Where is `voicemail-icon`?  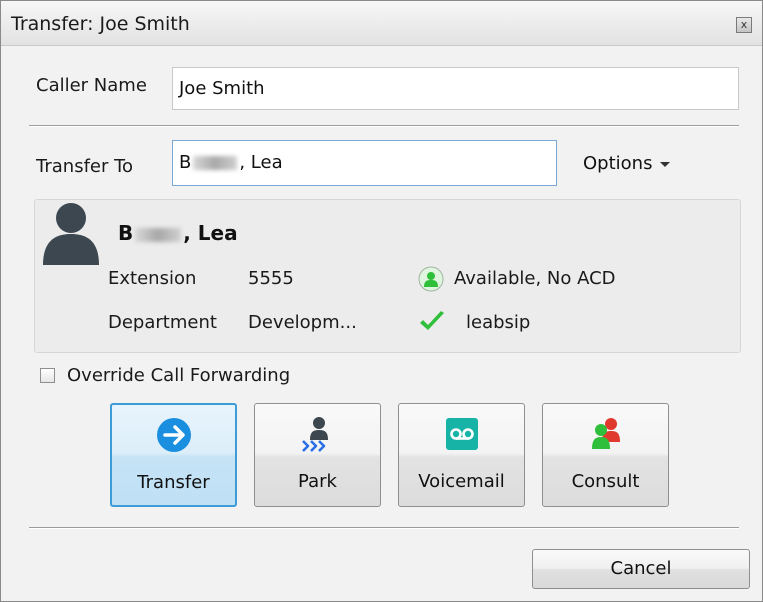
voicemail-icon is located at coordinates (461, 434).